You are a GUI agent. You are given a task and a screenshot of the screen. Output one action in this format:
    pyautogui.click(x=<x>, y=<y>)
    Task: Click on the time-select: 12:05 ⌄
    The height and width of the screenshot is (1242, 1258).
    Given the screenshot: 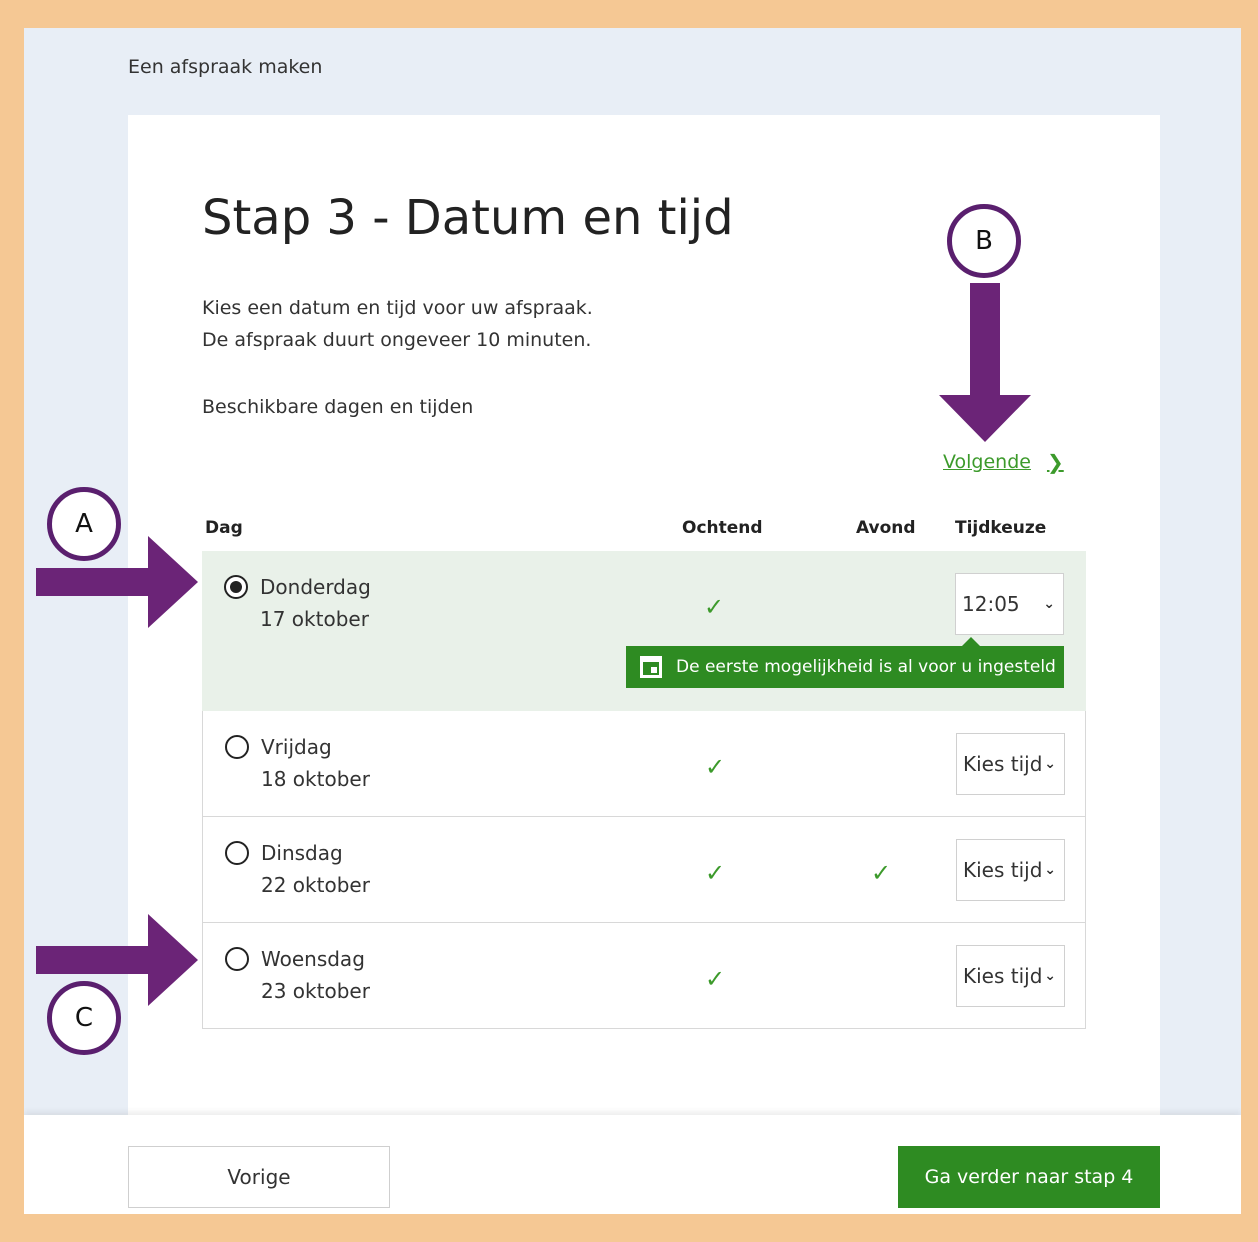 What is the action you would take?
    pyautogui.click(x=1009, y=604)
    